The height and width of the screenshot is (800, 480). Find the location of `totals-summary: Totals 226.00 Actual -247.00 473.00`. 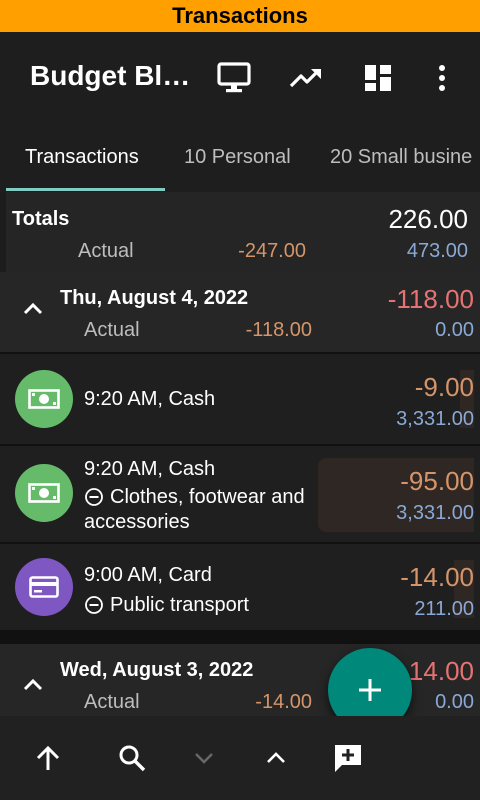

totals-summary: Totals 226.00 Actual -247.00 473.00 is located at coordinates (243, 232).